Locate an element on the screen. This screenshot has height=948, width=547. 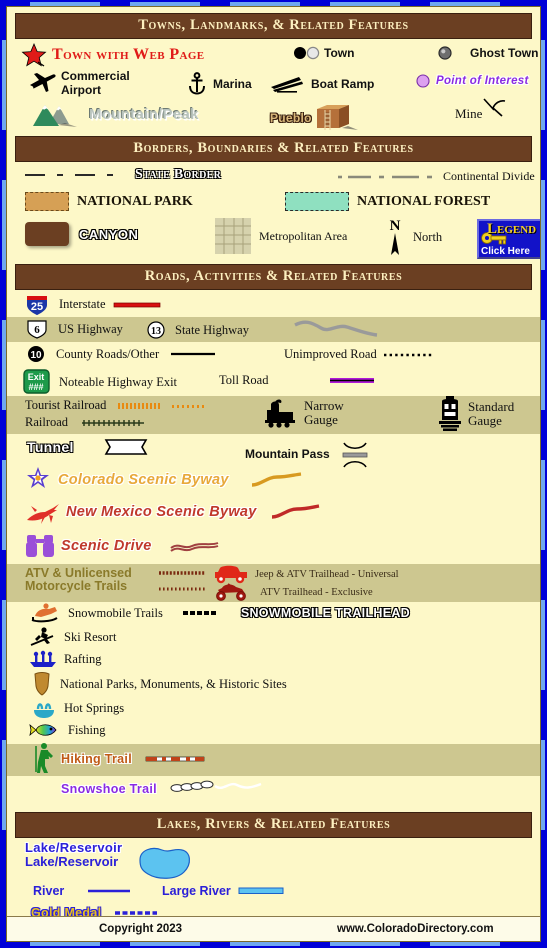
county-road-circle-icon: 10 is located at coordinates (36, 354).